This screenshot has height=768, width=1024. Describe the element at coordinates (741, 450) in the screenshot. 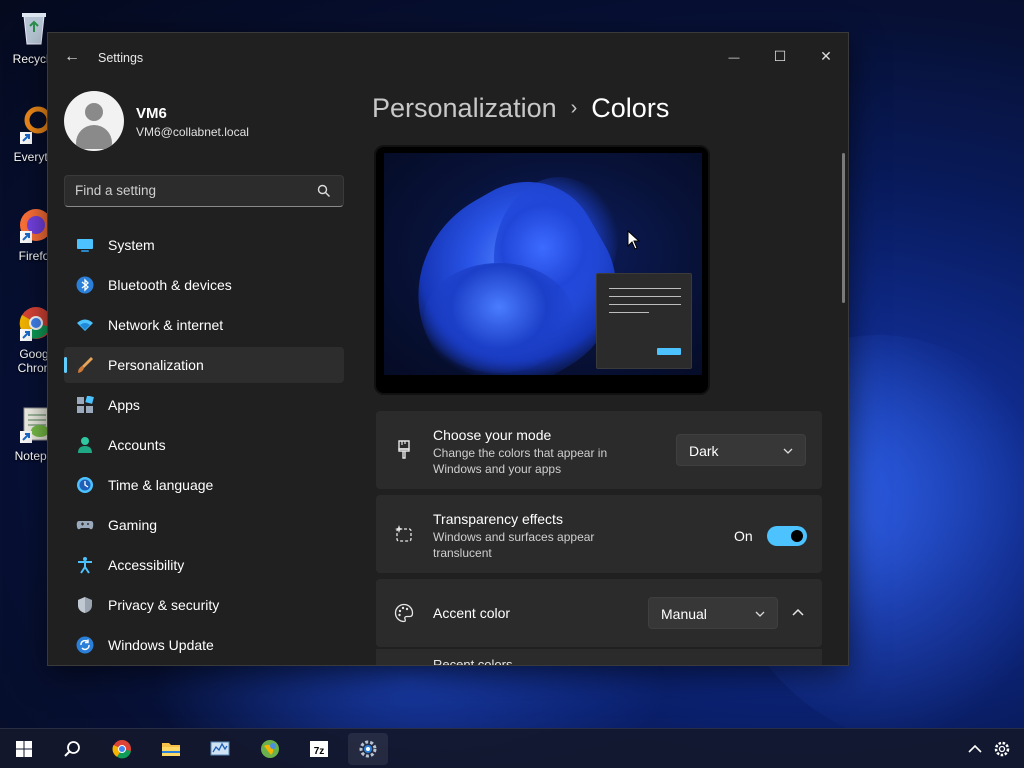

I see `mode-dropdown: Dark` at that location.